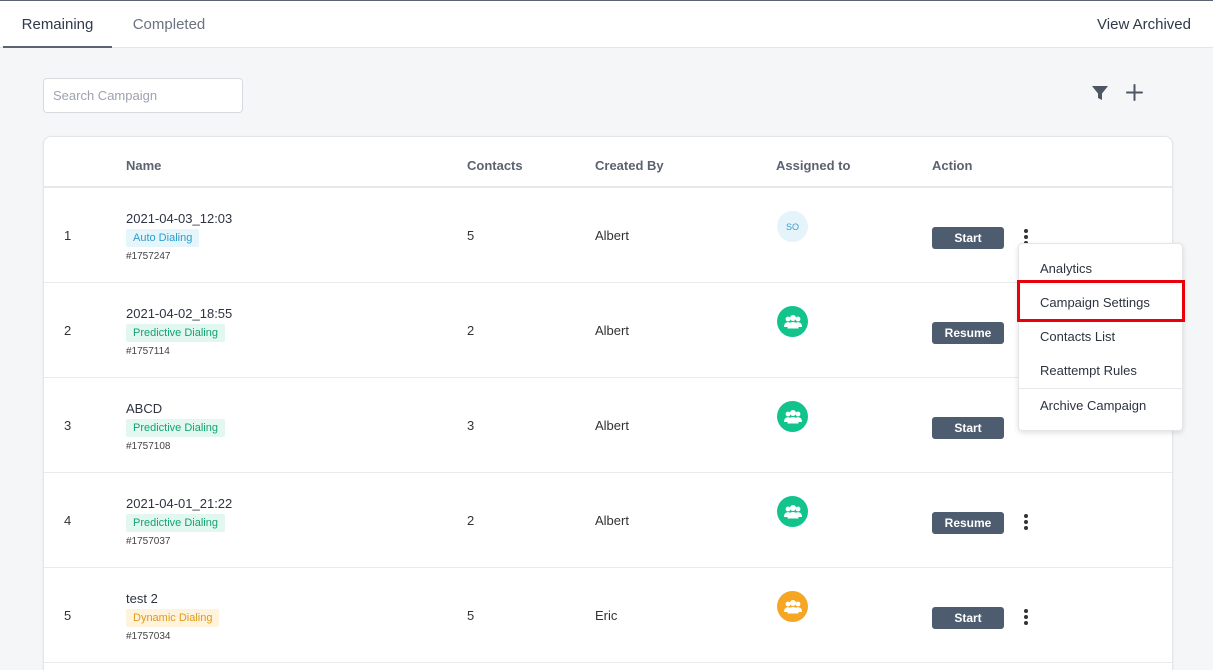  Describe the element at coordinates (495, 165) in the screenshot. I see `column-header-contacts: Contacts` at that location.